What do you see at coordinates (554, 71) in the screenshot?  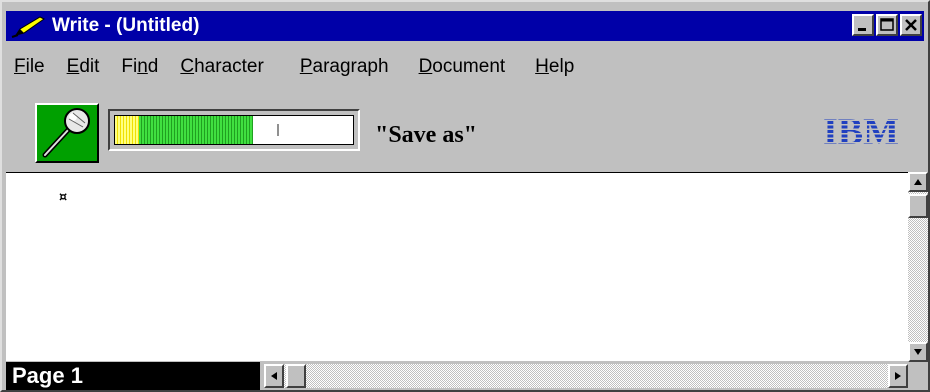 I see `menu-help: Help` at bounding box center [554, 71].